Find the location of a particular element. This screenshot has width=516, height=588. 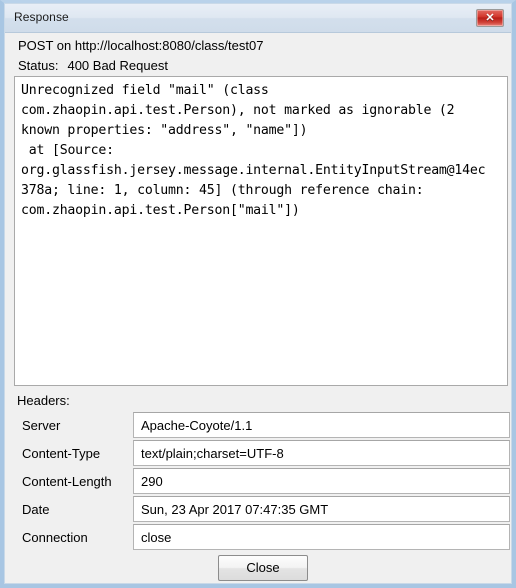

header-row-content-type: Content-Type text/plain;charset=UTF-8 is located at coordinates (258, 454).